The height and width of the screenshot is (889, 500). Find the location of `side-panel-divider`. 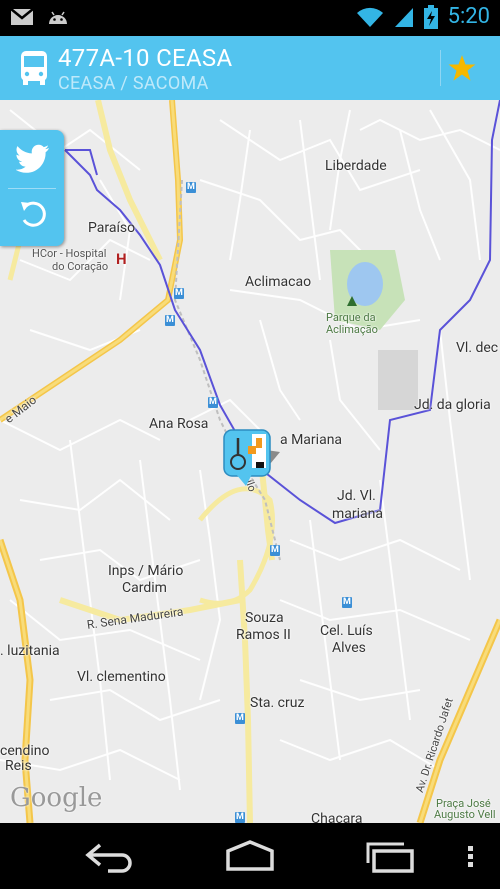

side-panel-divider is located at coordinates (32, 188).